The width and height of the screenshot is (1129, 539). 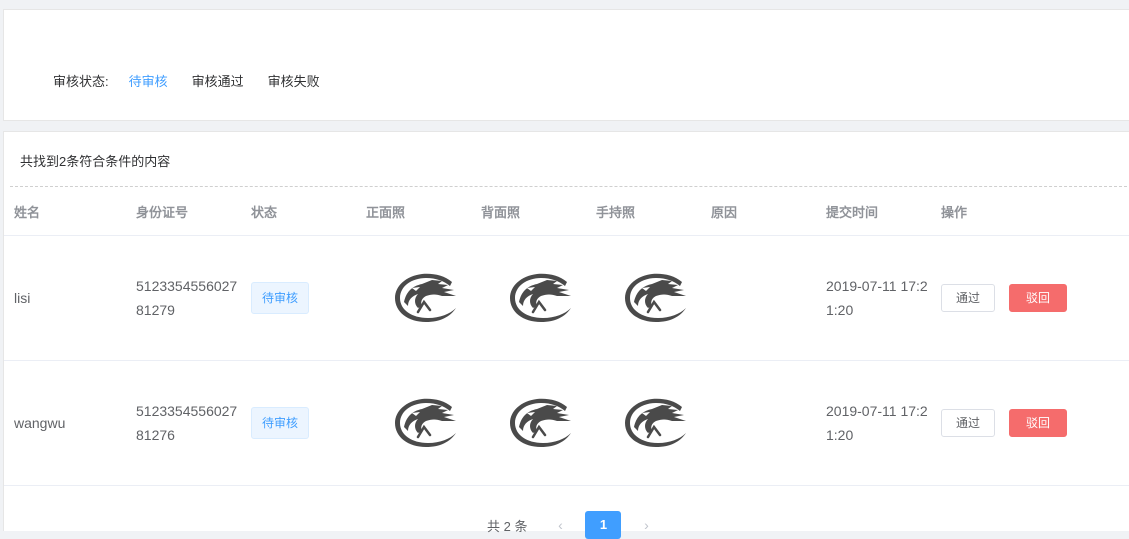 I want to click on column-header-back-photo: 背面照, so click(x=501, y=212).